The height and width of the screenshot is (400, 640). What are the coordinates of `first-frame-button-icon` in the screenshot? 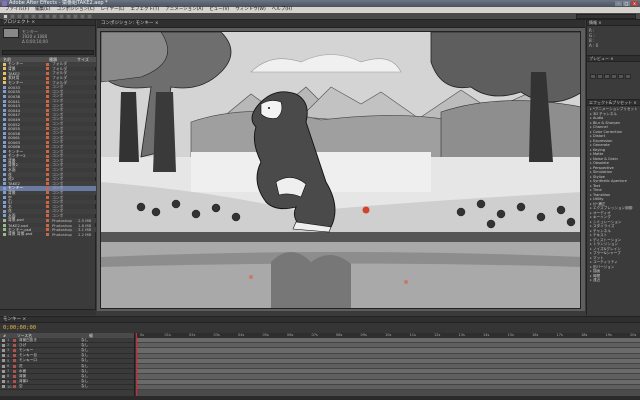 It's located at (593, 76).